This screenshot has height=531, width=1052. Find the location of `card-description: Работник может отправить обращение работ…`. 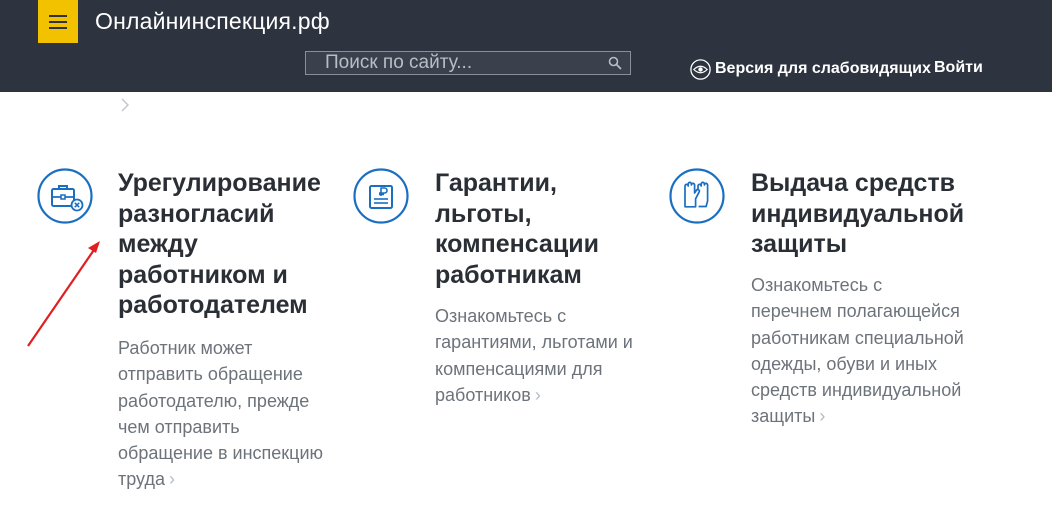

card-description: Работник может отправить обращение работ… is located at coordinates (227, 414).